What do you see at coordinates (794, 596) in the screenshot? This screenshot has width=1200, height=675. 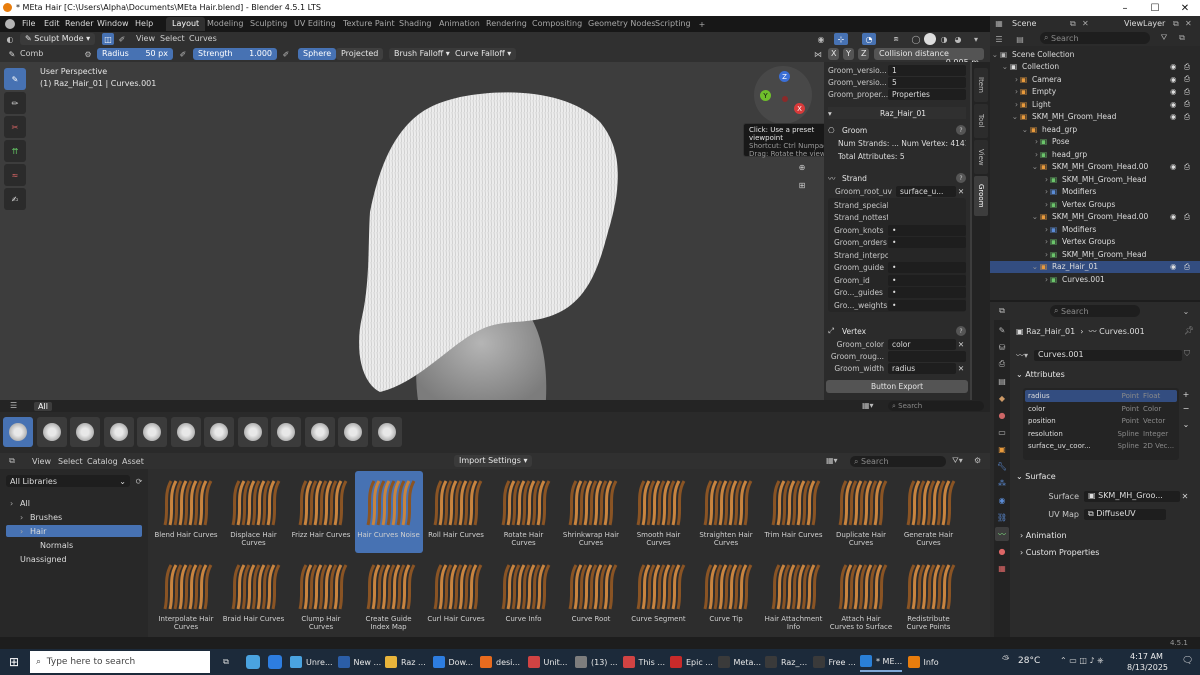 I see `asset-item: Hair Attachment Info` at bounding box center [794, 596].